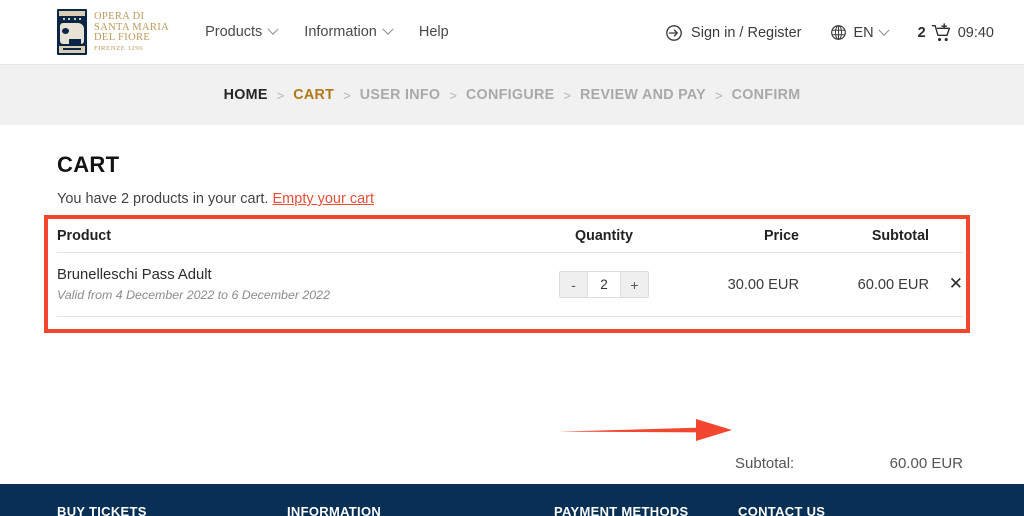 This screenshot has width=1024, height=516. I want to click on sign-in-register-link: Sign in / Register, so click(733, 33).